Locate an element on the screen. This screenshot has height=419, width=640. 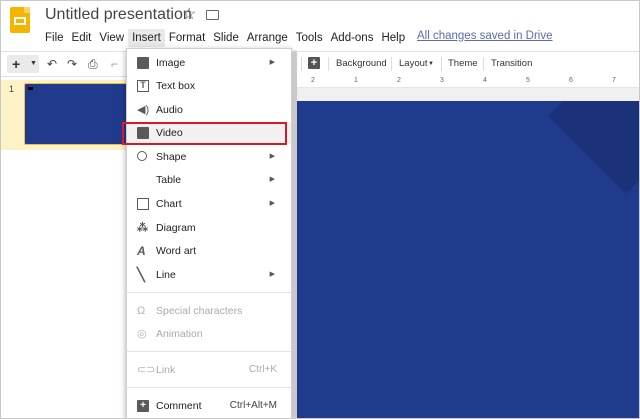
menu-item-label: Line is located at coordinates (166, 275).